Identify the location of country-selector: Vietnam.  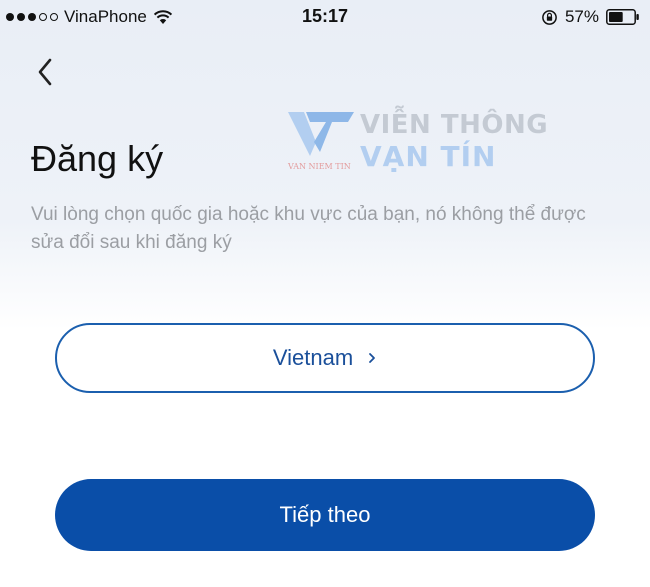
(325, 358).